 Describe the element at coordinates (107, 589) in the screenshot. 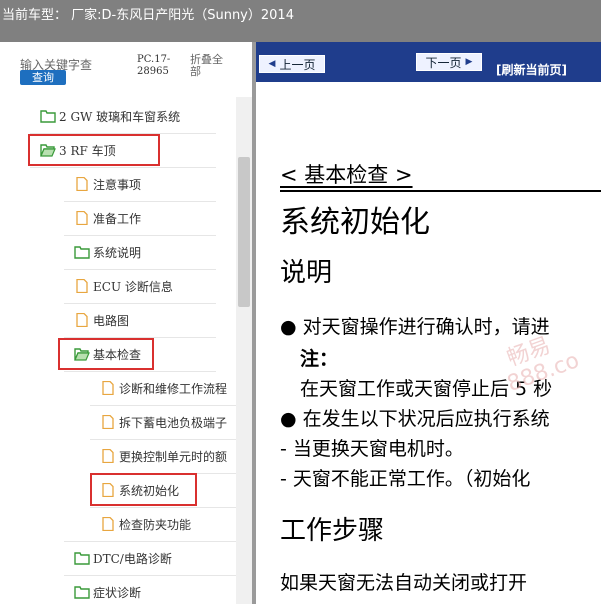

I see `tree-item-symptom-diagnosis: 症状诊断` at that location.